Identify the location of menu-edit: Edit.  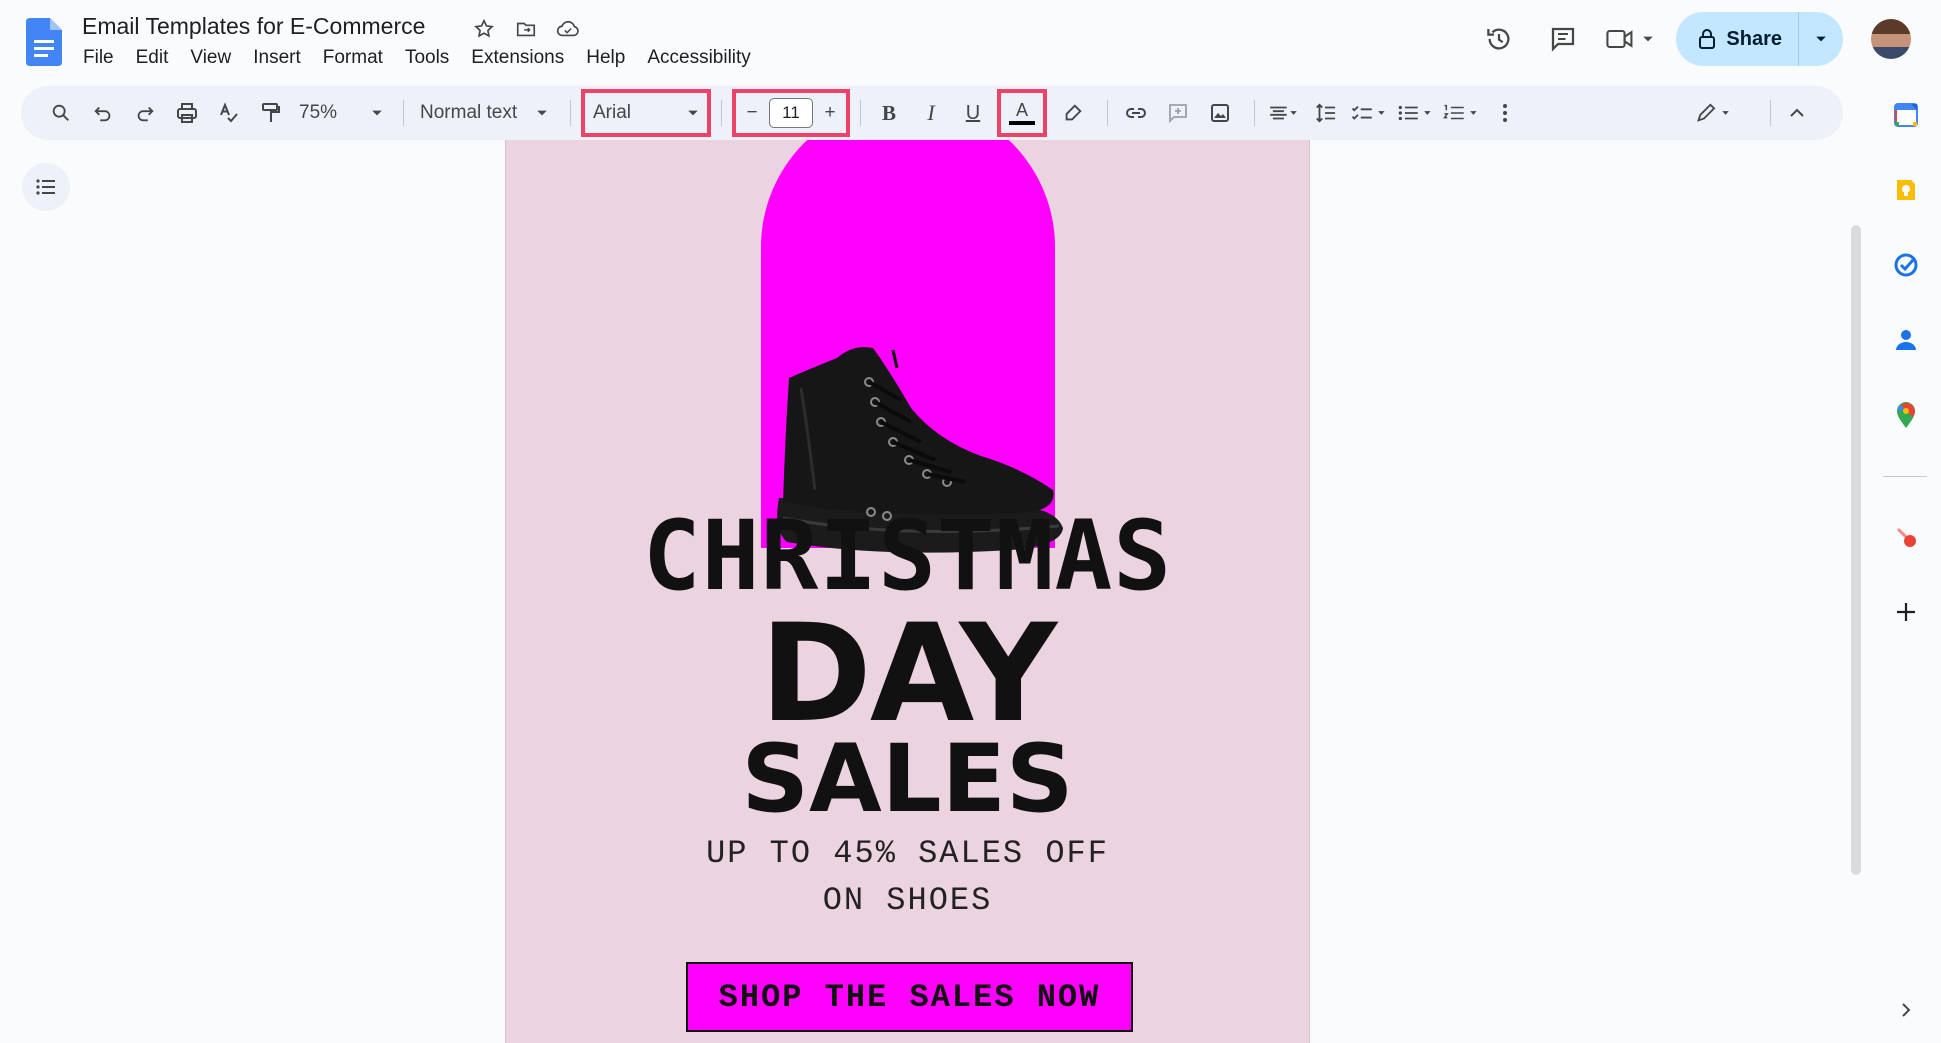
(152, 58).